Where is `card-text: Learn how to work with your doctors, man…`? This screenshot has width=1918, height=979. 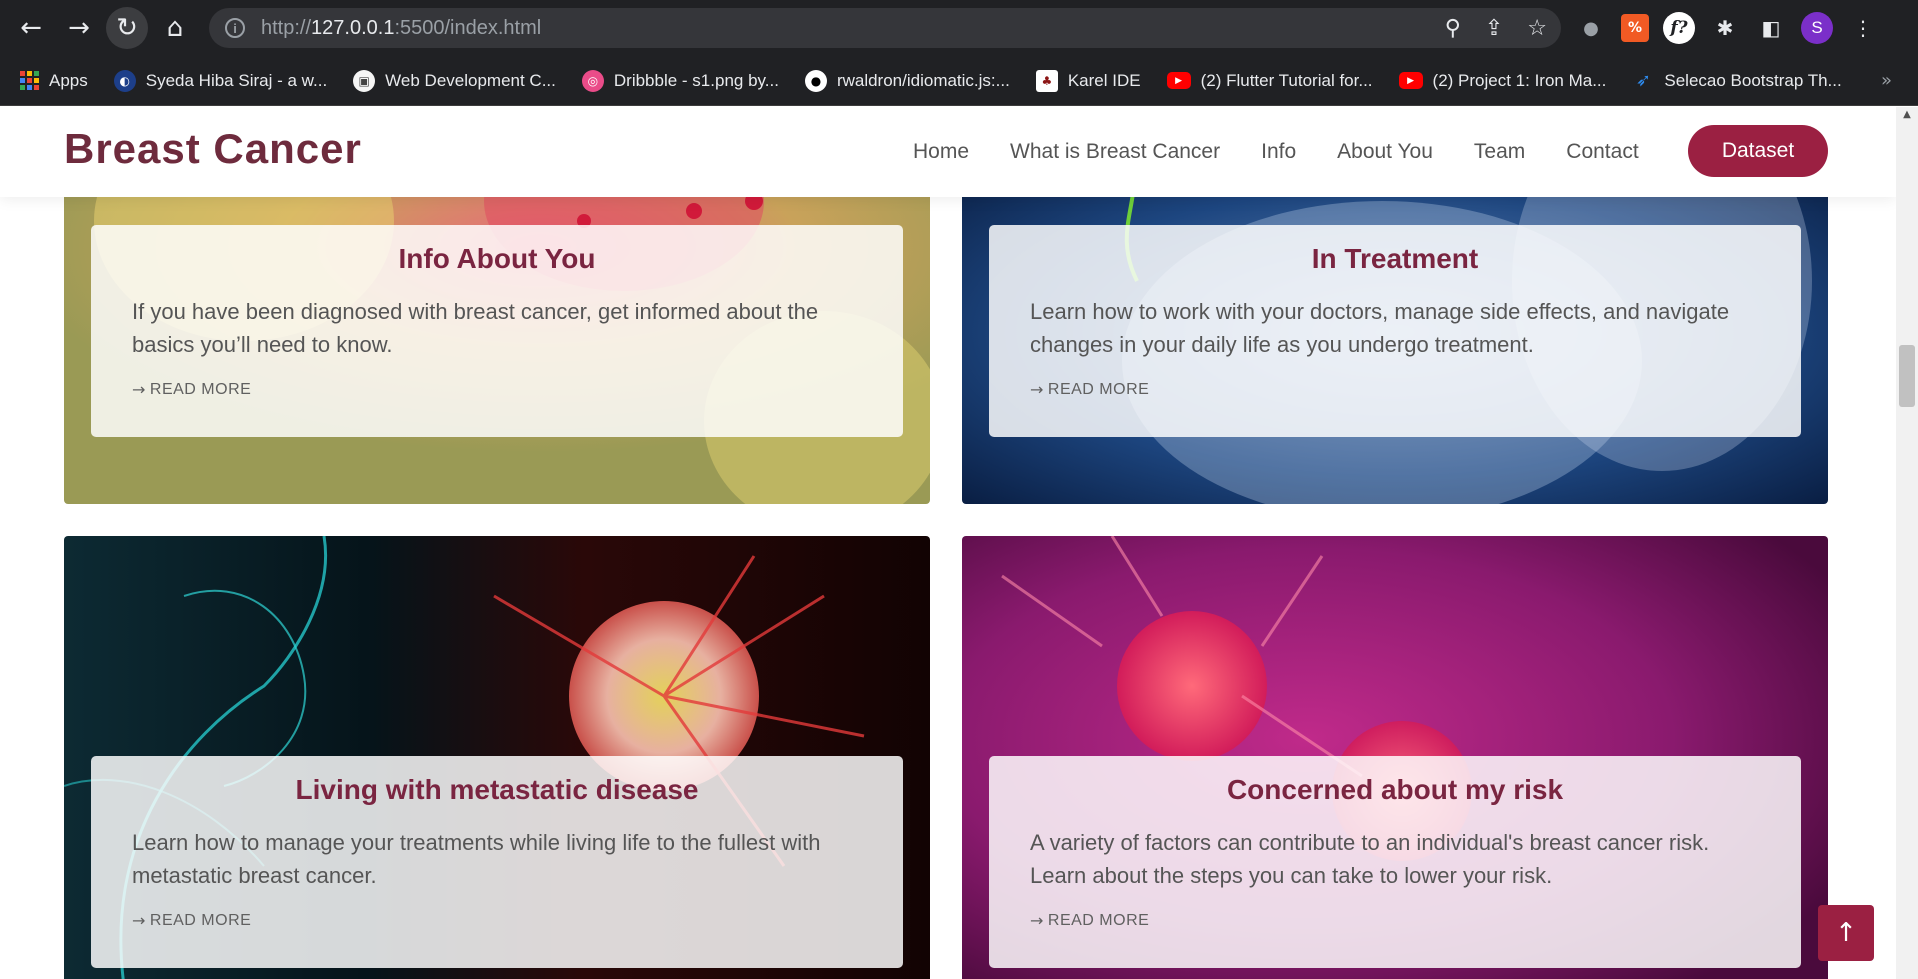 card-text: Learn how to work with your doctors, man… is located at coordinates (1380, 328).